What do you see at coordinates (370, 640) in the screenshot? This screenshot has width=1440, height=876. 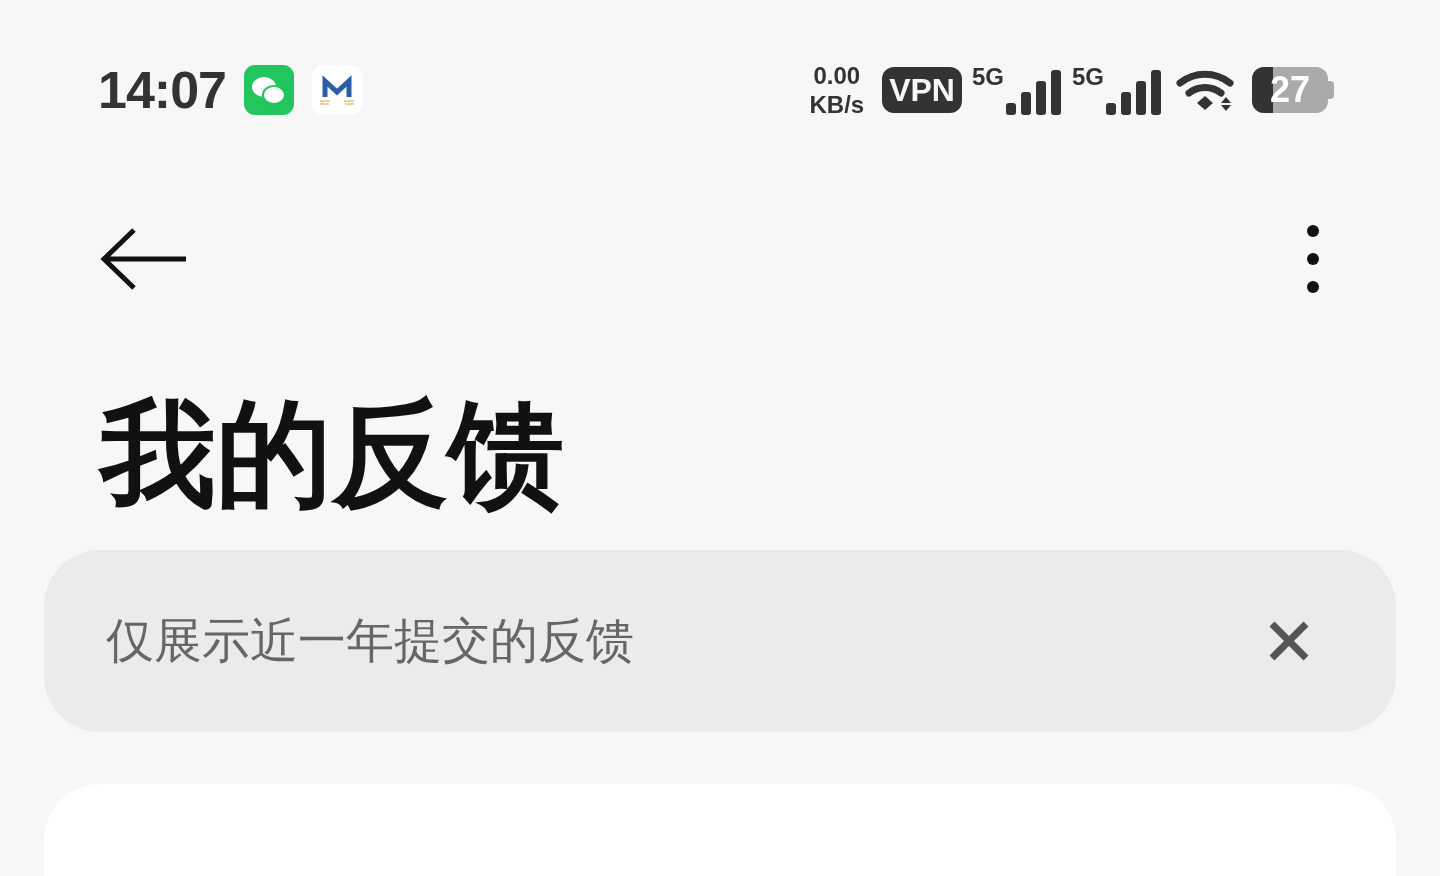 I see `notice-text: 仅展示近一年提交的反馈` at bounding box center [370, 640].